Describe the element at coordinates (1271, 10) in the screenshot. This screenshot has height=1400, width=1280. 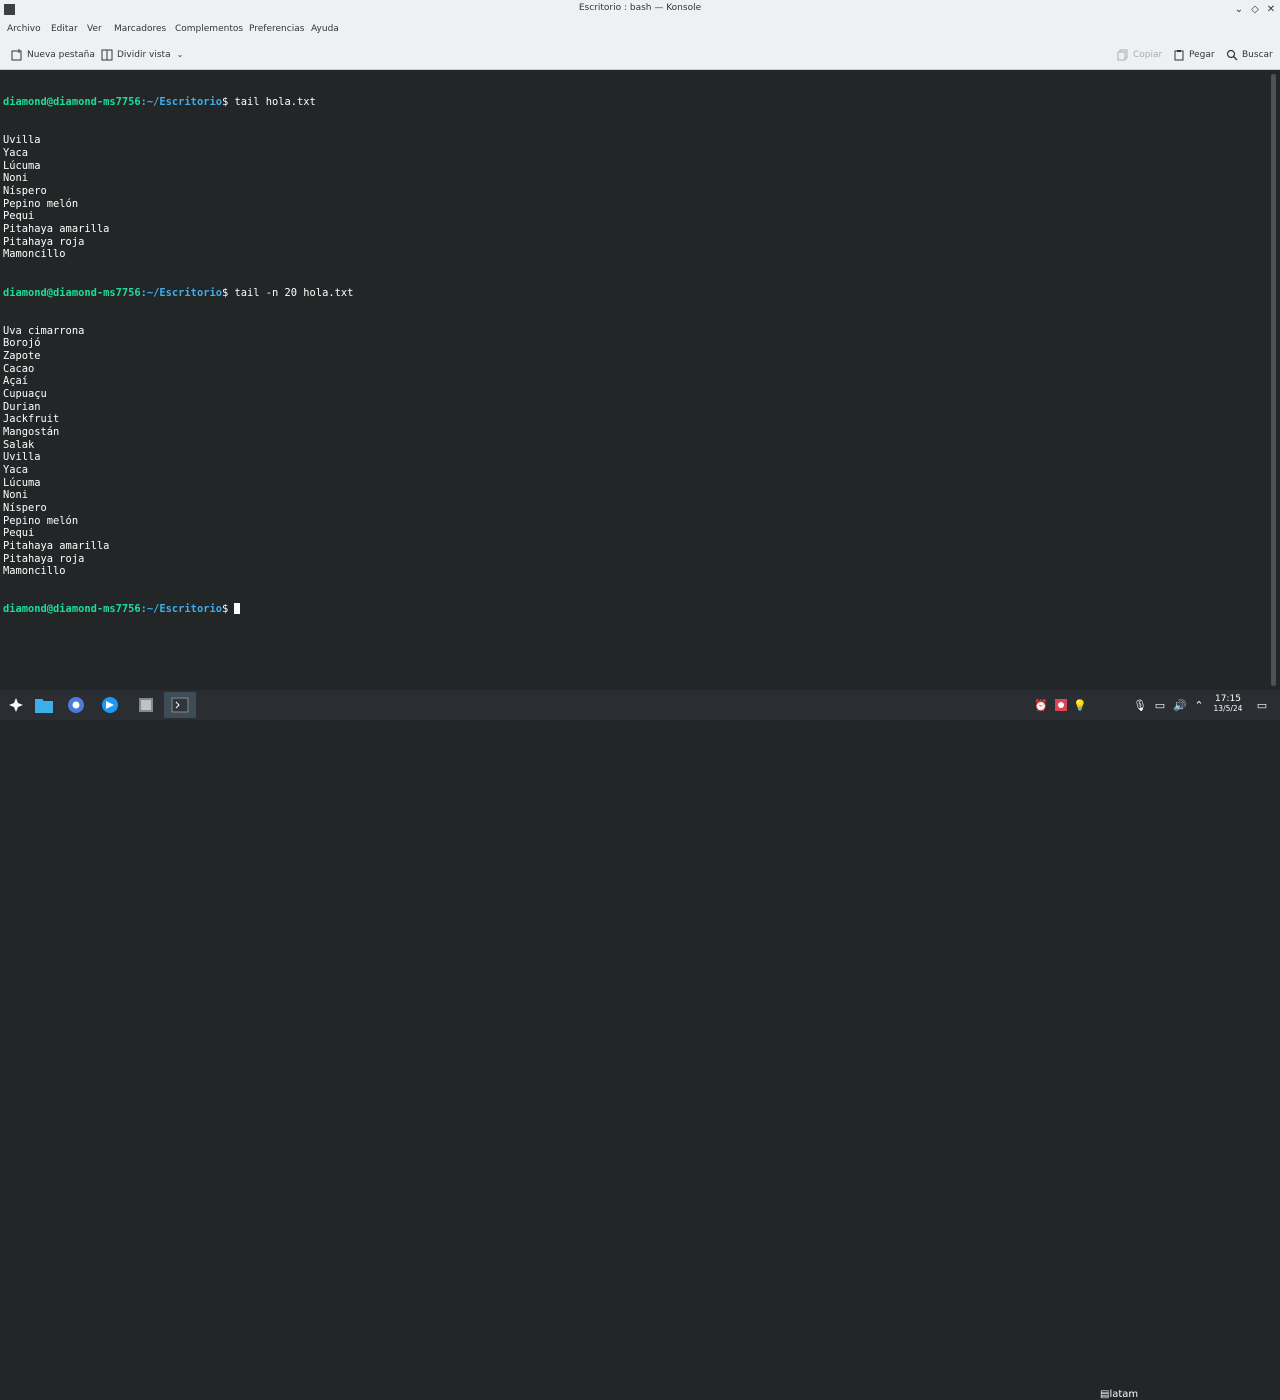
I see `close-icon: ✕` at that location.